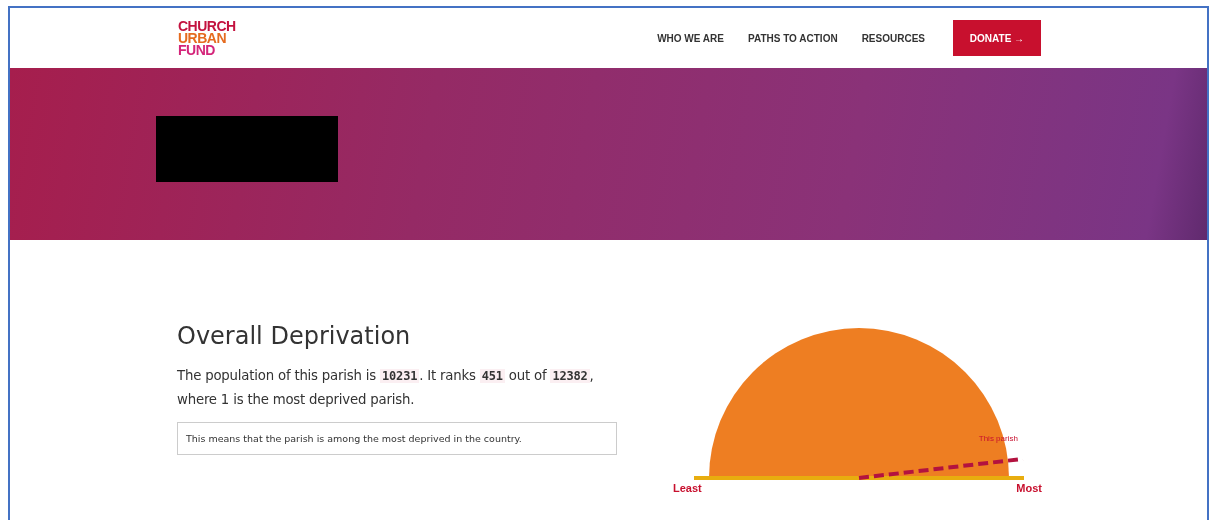 The width and height of the screenshot is (1211, 520). I want to click on note-box: This means that the parish is among the most deprived in the country., so click(397, 438).